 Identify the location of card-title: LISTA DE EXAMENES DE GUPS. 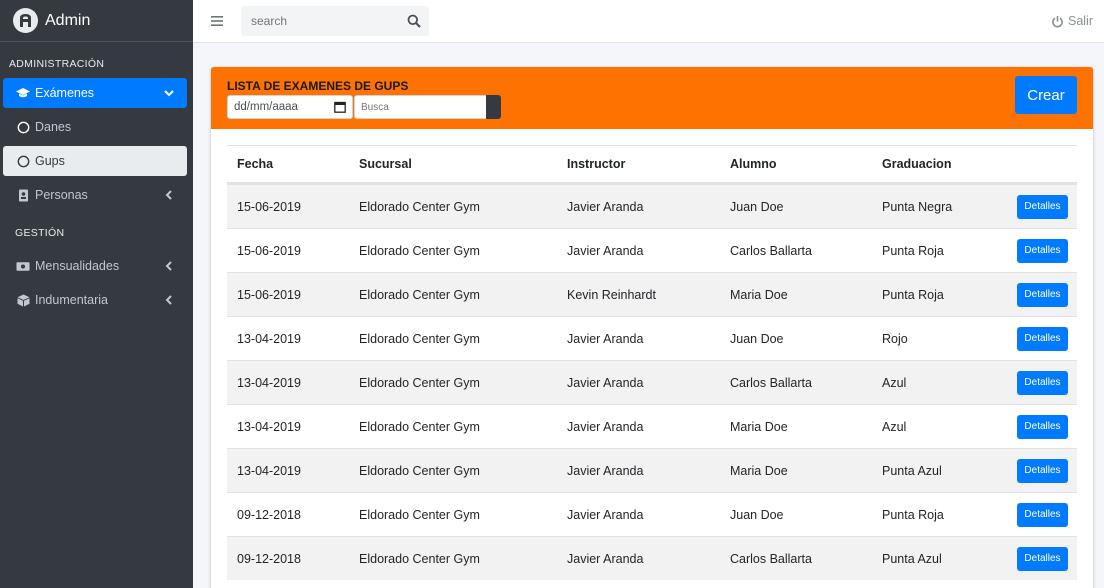
(318, 86).